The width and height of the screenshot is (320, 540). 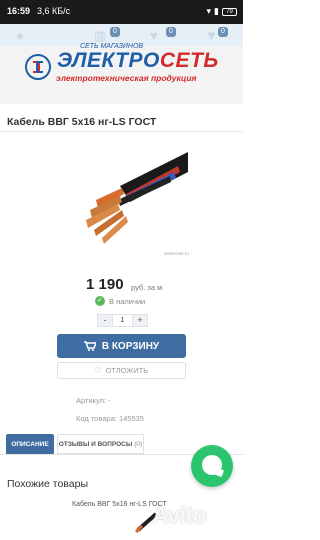 I want to click on status-bar: 16:59 3,6 КБ/с ▾ ▮ 79, so click(x=121, y=12).